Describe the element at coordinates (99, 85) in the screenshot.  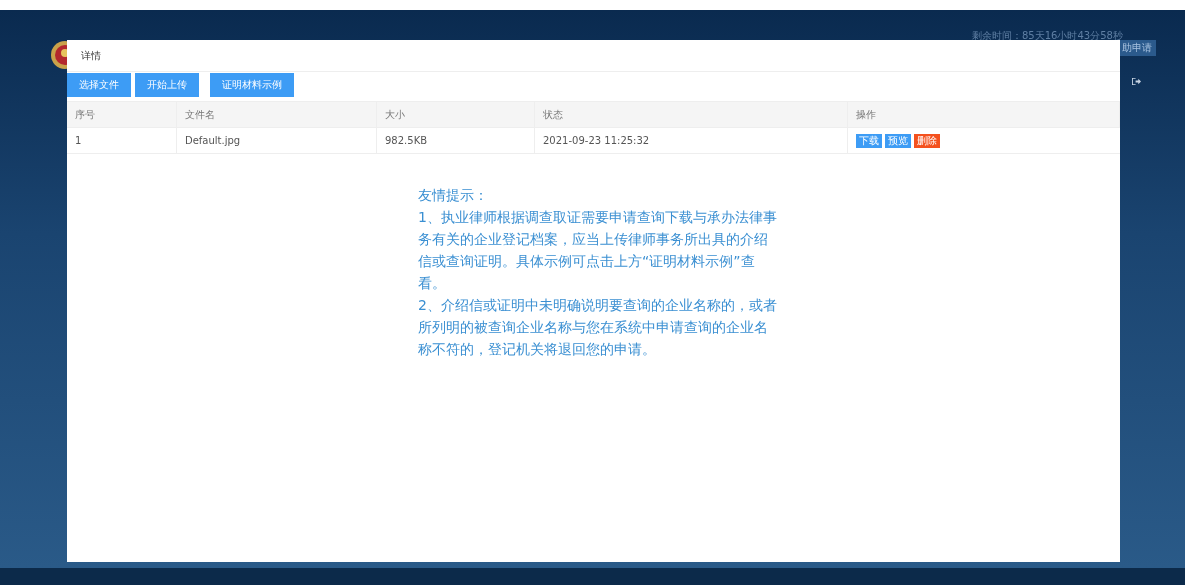
I see `toolbar-button: 选择文件` at that location.